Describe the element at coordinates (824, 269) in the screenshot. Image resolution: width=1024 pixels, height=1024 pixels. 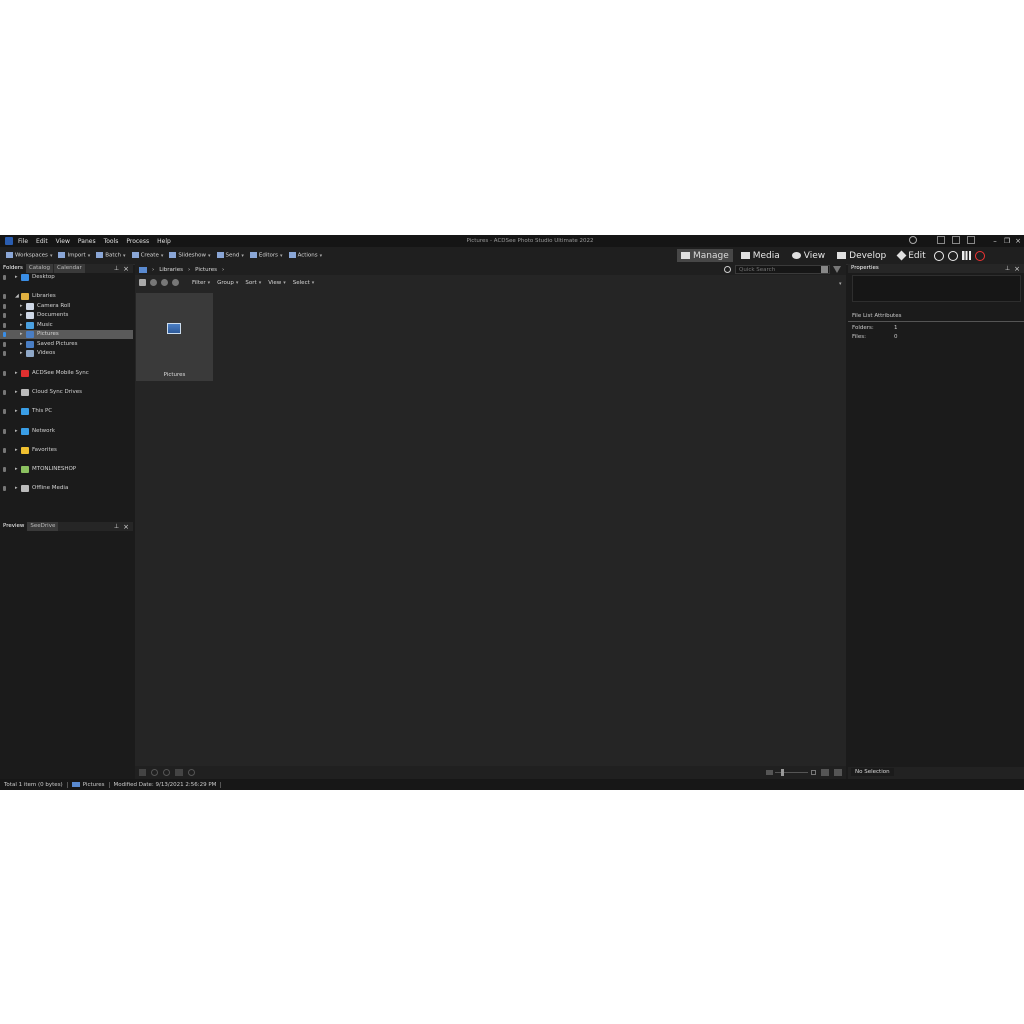
I see `search-dropdown-icon` at that location.